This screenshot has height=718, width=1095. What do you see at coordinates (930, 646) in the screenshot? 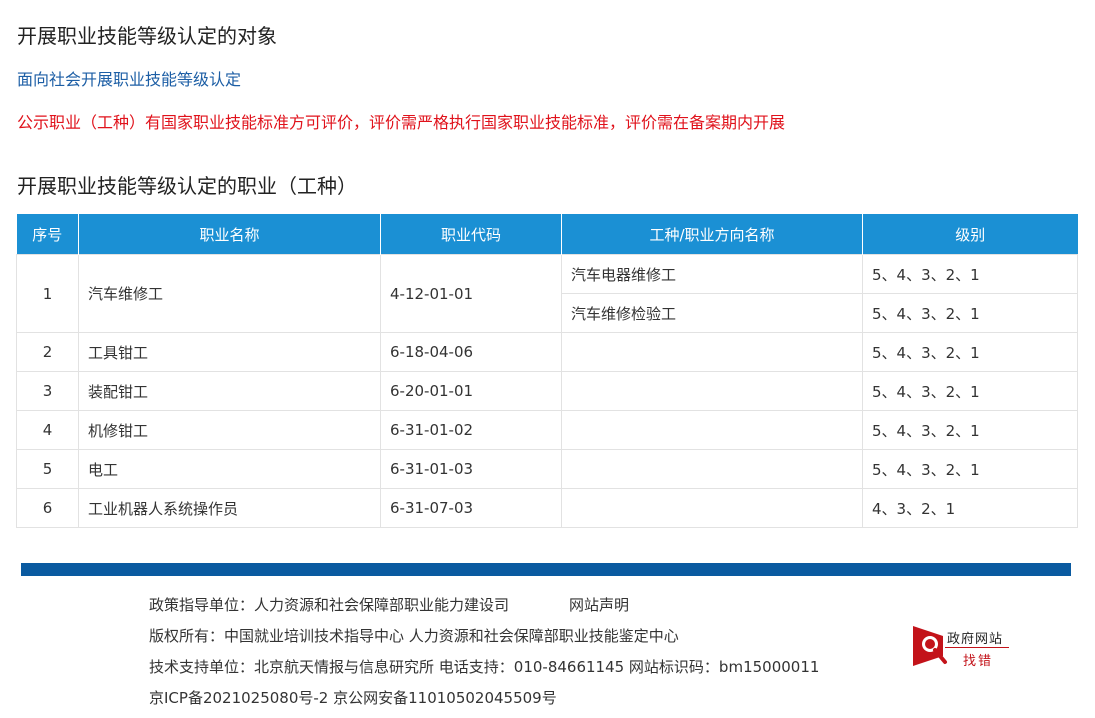
I see `magnifier-icon` at bounding box center [930, 646].